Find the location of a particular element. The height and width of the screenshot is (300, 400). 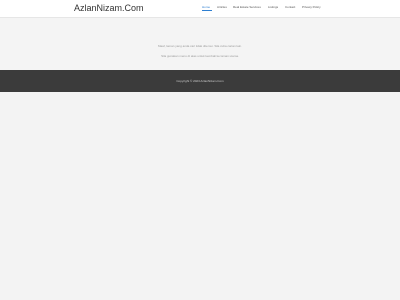

nav-item-privacy-policy: Privacy Policy is located at coordinates (311, 7).